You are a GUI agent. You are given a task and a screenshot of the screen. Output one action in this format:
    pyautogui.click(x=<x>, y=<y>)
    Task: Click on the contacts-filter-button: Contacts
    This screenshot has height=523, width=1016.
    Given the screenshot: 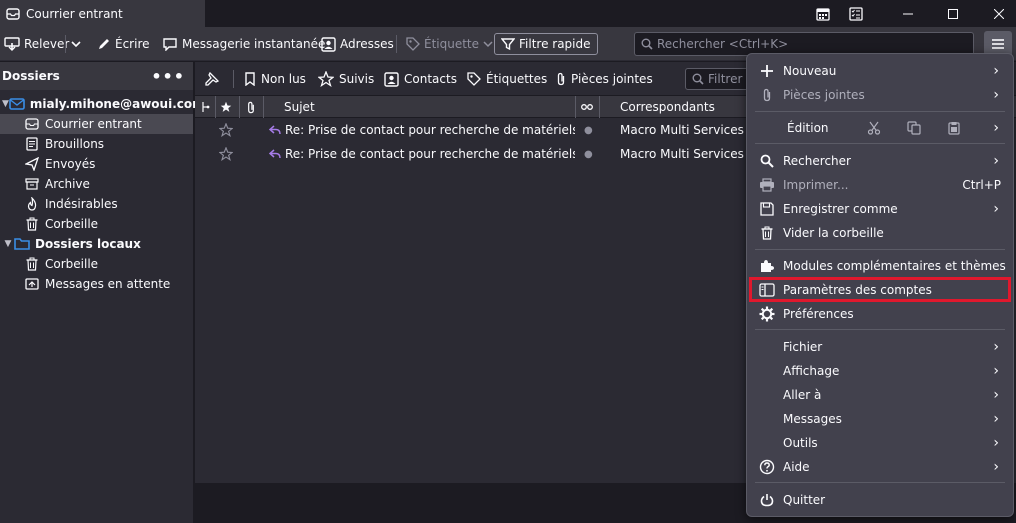 What is the action you would take?
    pyautogui.click(x=420, y=79)
    